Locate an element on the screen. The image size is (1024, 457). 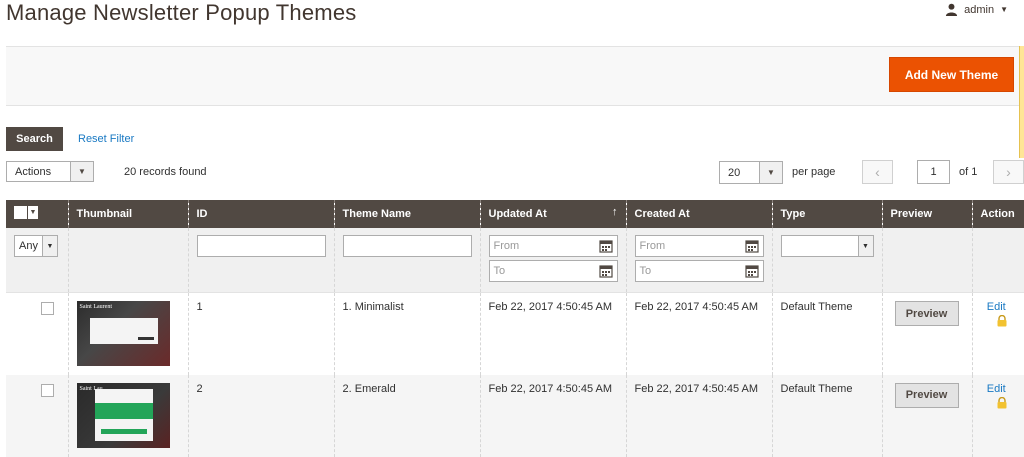
previous-page-button: ‹ is located at coordinates (877, 172).